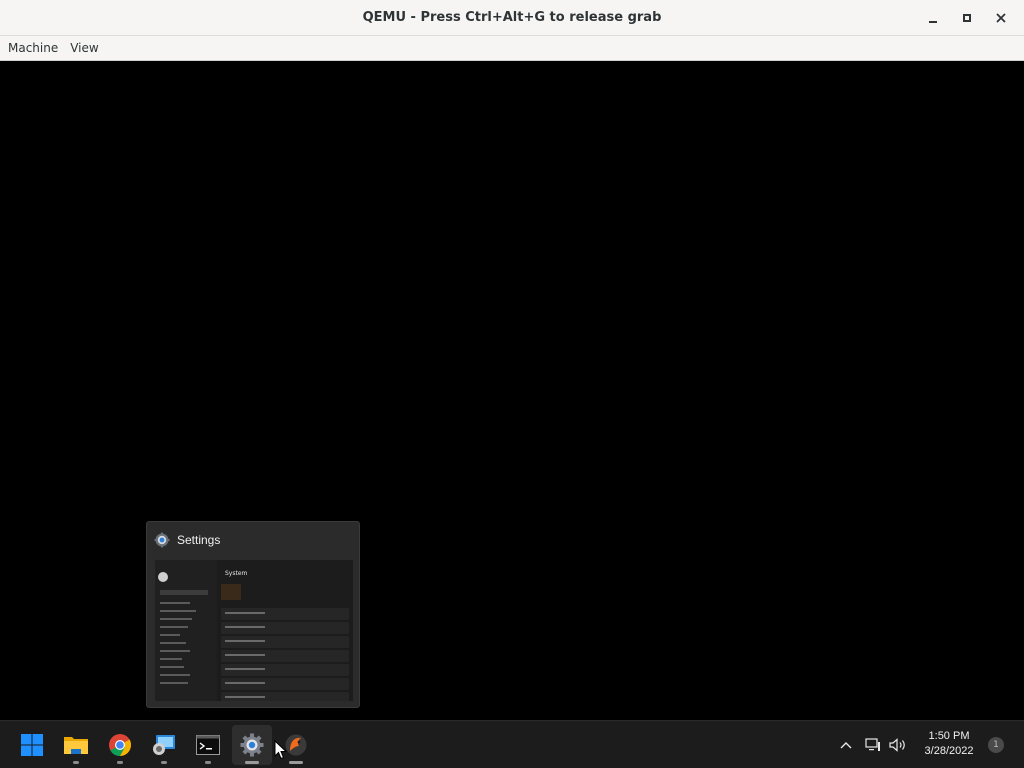 This screenshot has width=1024, height=768. I want to click on network-icon, so click(872, 744).